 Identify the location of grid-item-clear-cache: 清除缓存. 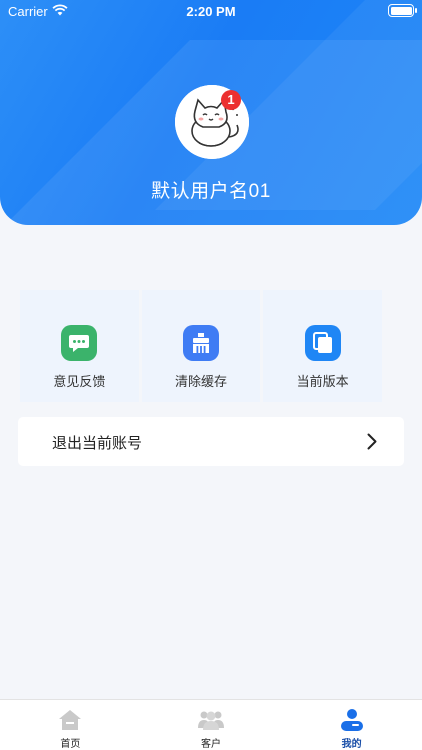
(201, 346).